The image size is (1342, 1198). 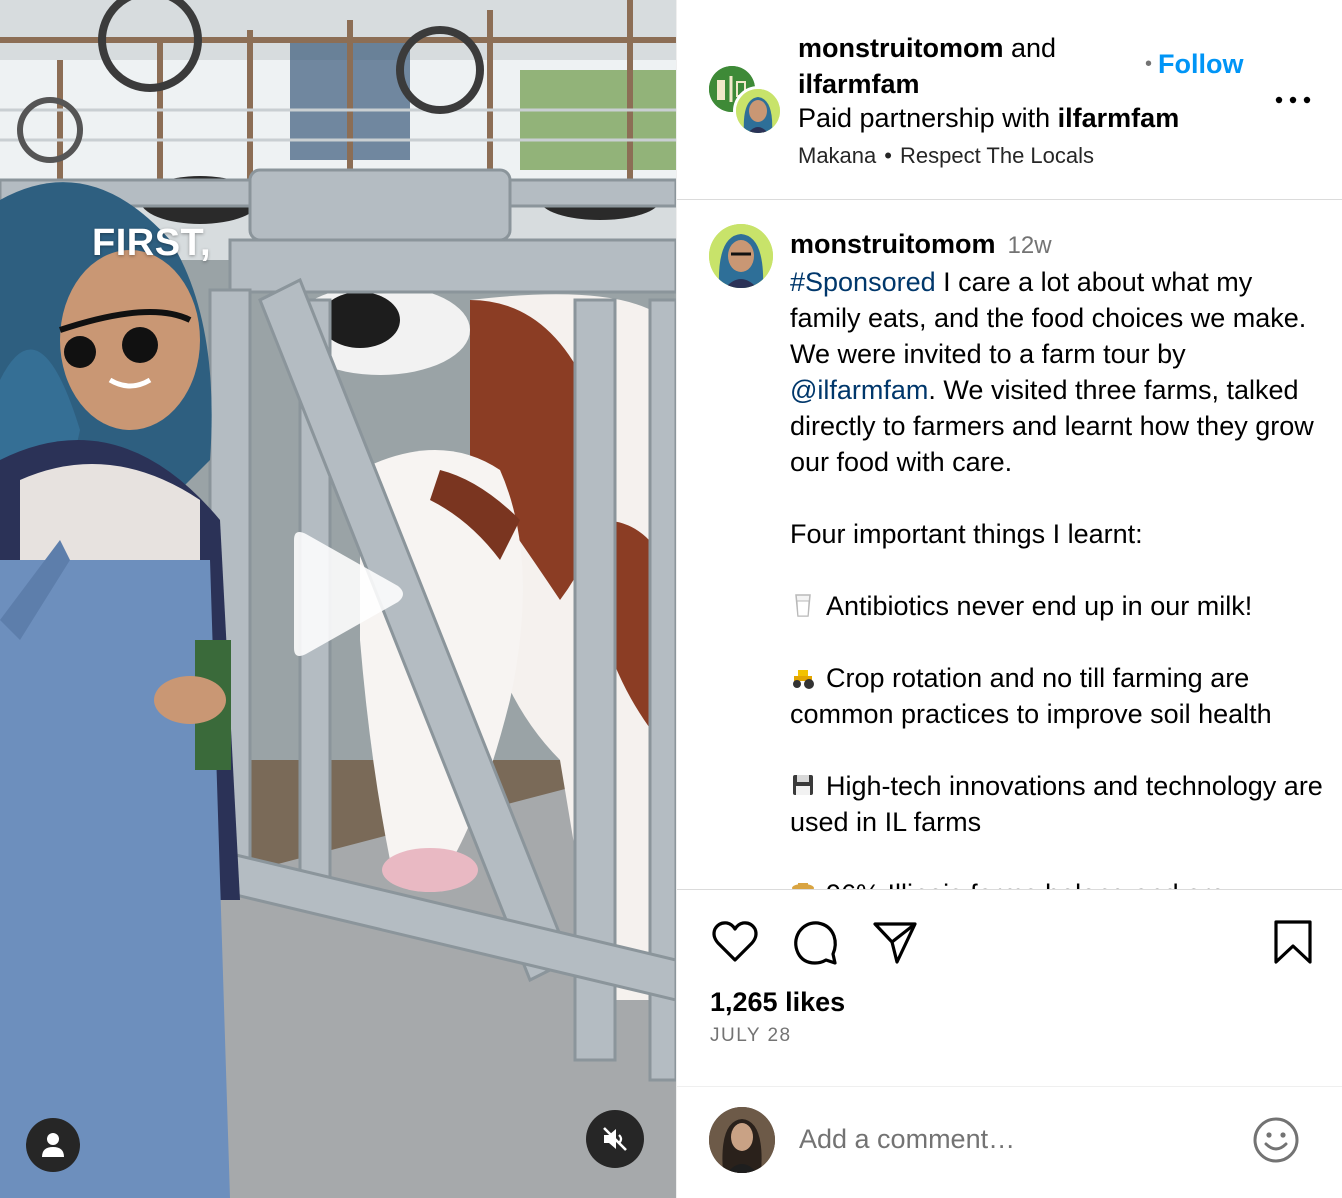 I want to click on more-options-button, so click(x=1293, y=100).